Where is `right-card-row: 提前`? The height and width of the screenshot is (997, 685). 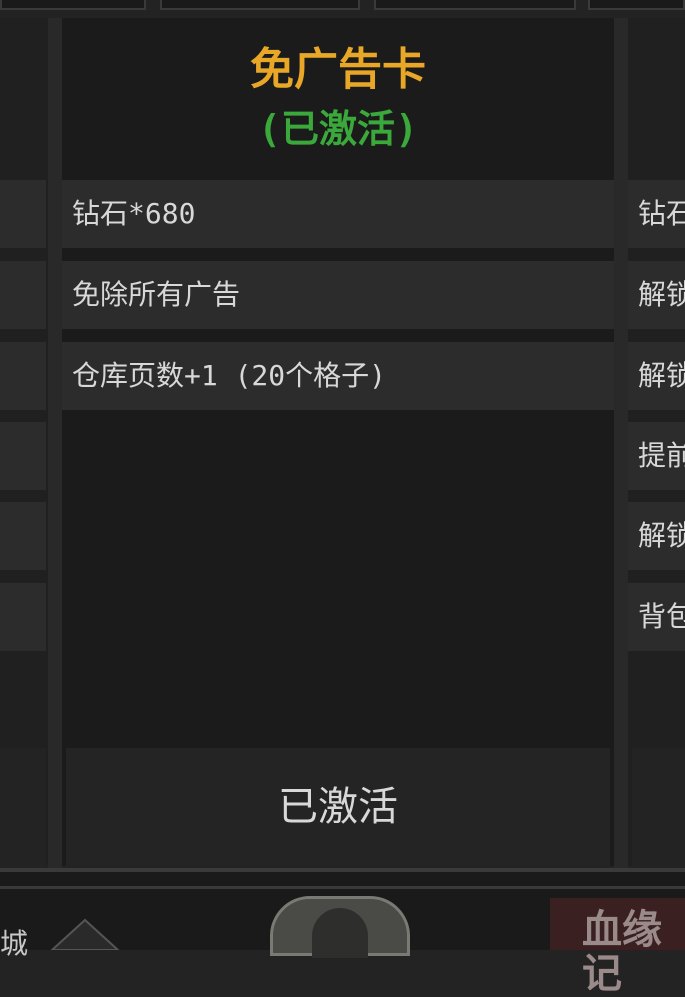 right-card-row: 提前 is located at coordinates (656, 456).